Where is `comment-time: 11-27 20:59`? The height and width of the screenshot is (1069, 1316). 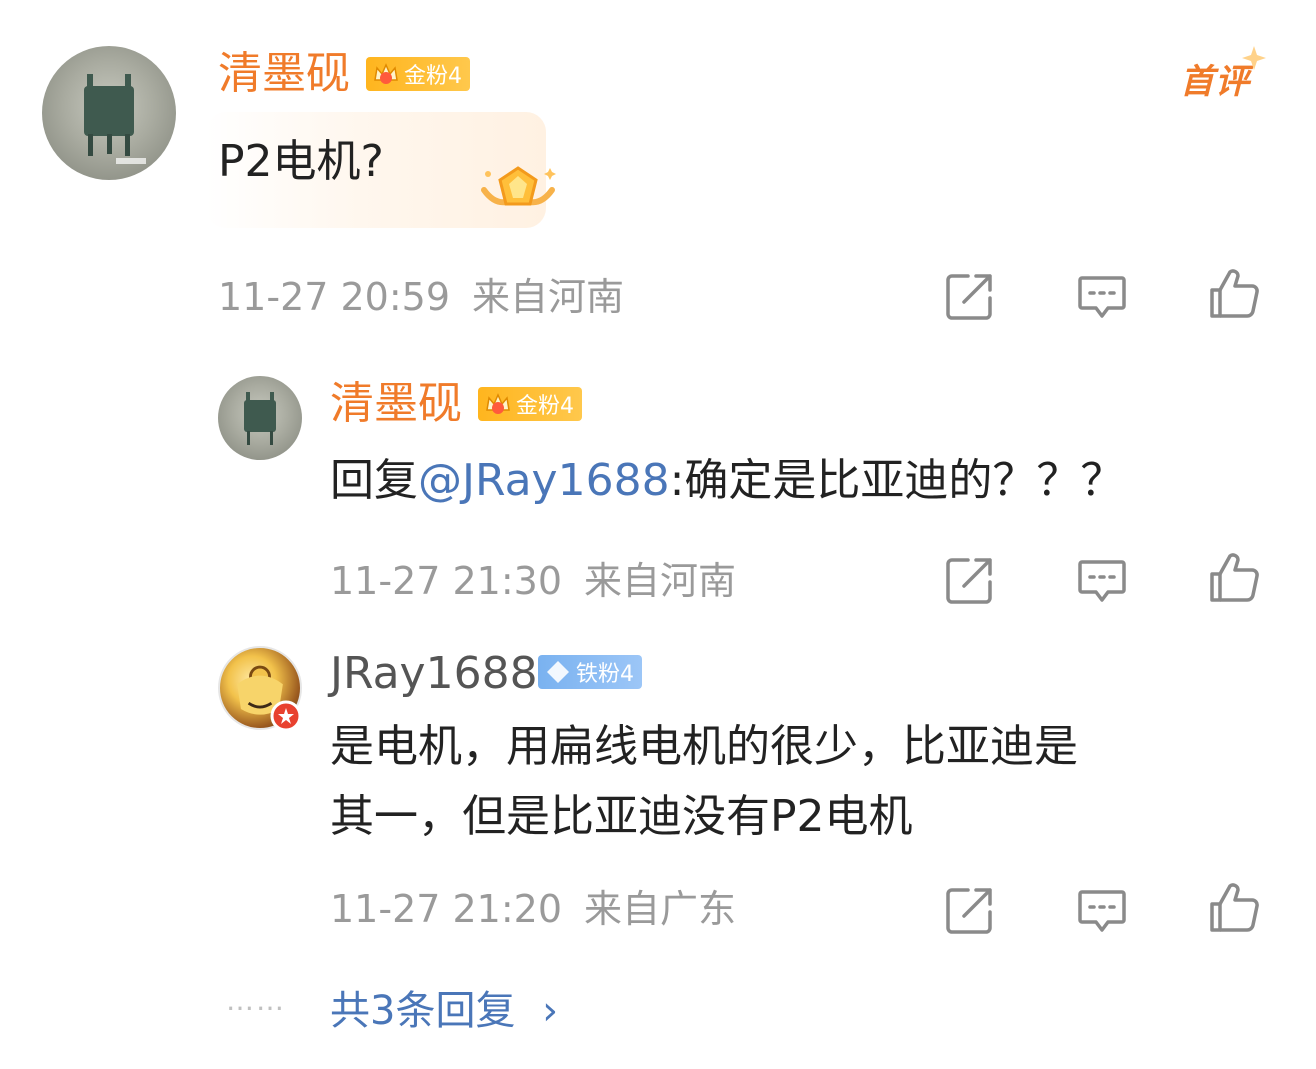
comment-time: 11-27 20:59 is located at coordinates (334, 297).